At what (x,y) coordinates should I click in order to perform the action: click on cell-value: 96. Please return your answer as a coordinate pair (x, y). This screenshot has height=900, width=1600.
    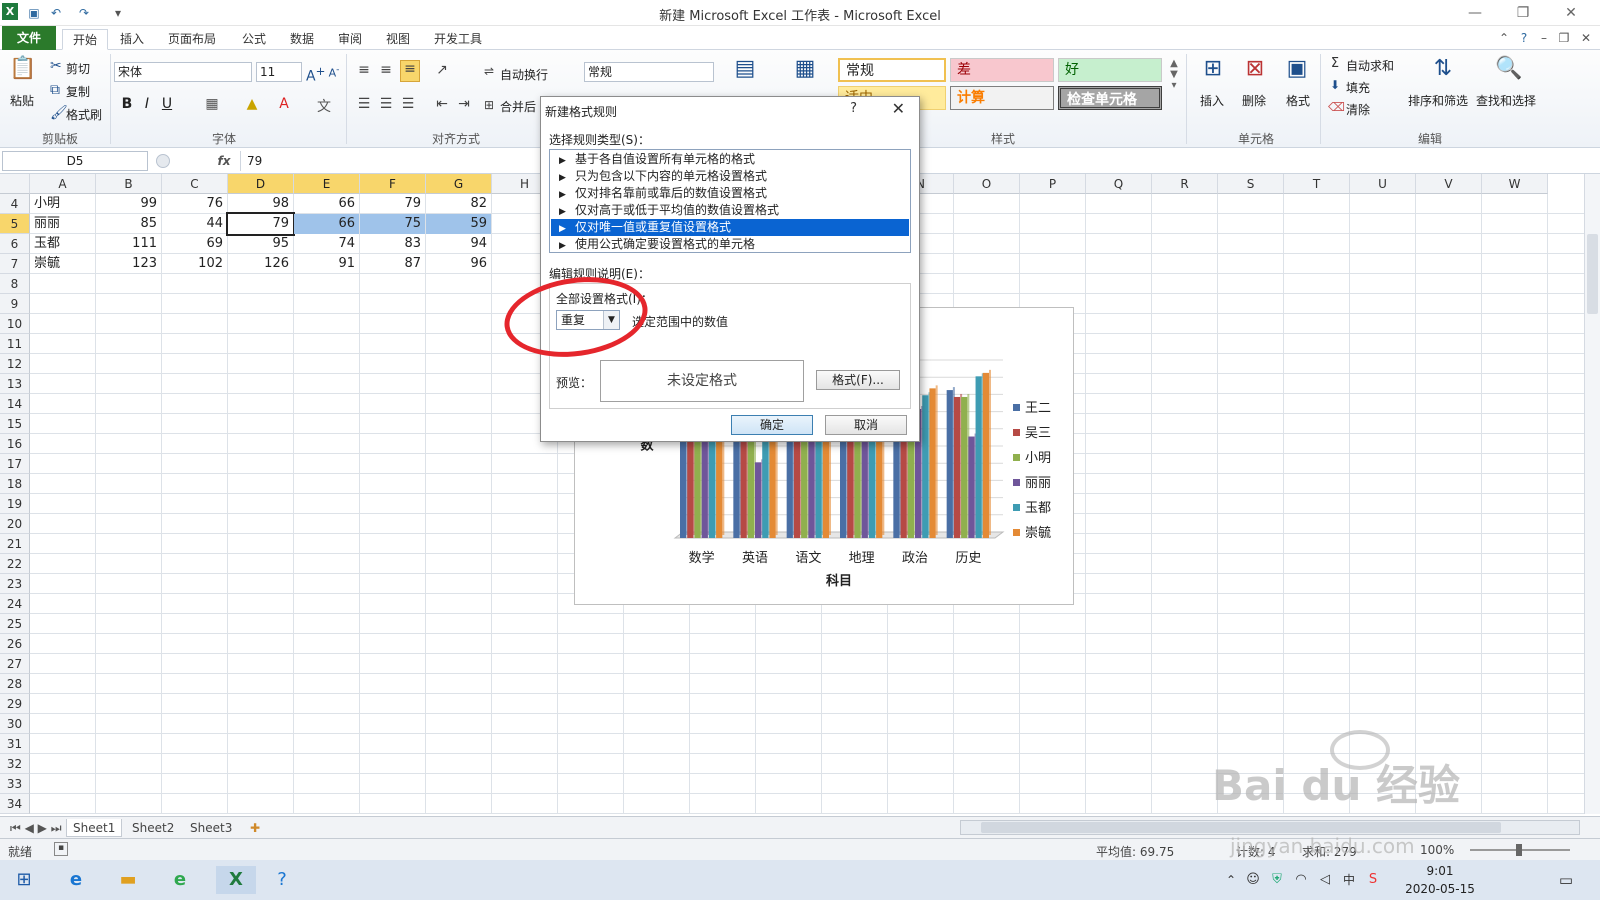
    Looking at the image, I should click on (458, 264).